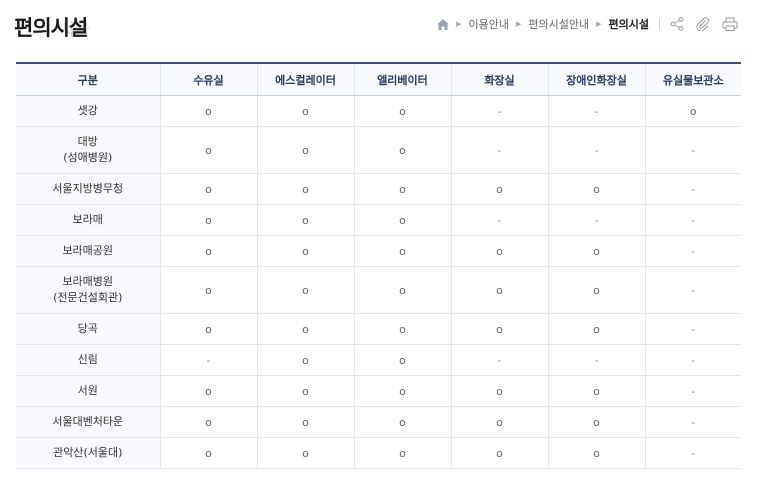  What do you see at coordinates (208, 79) in the screenshot?
I see `col-header-nursing-room: 수유실` at bounding box center [208, 79].